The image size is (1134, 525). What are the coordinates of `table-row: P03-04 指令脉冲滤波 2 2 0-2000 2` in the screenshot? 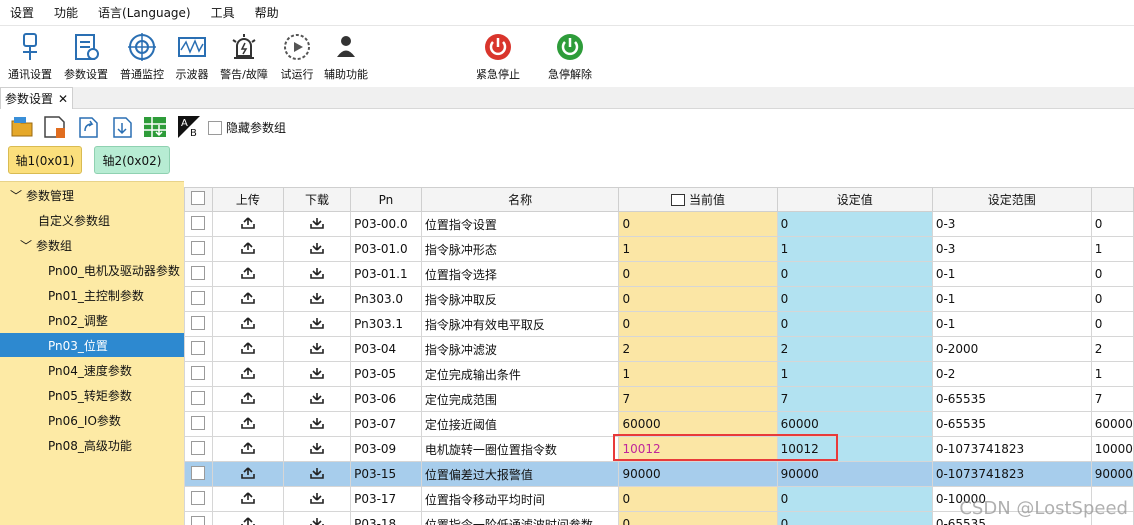 It's located at (659, 349).